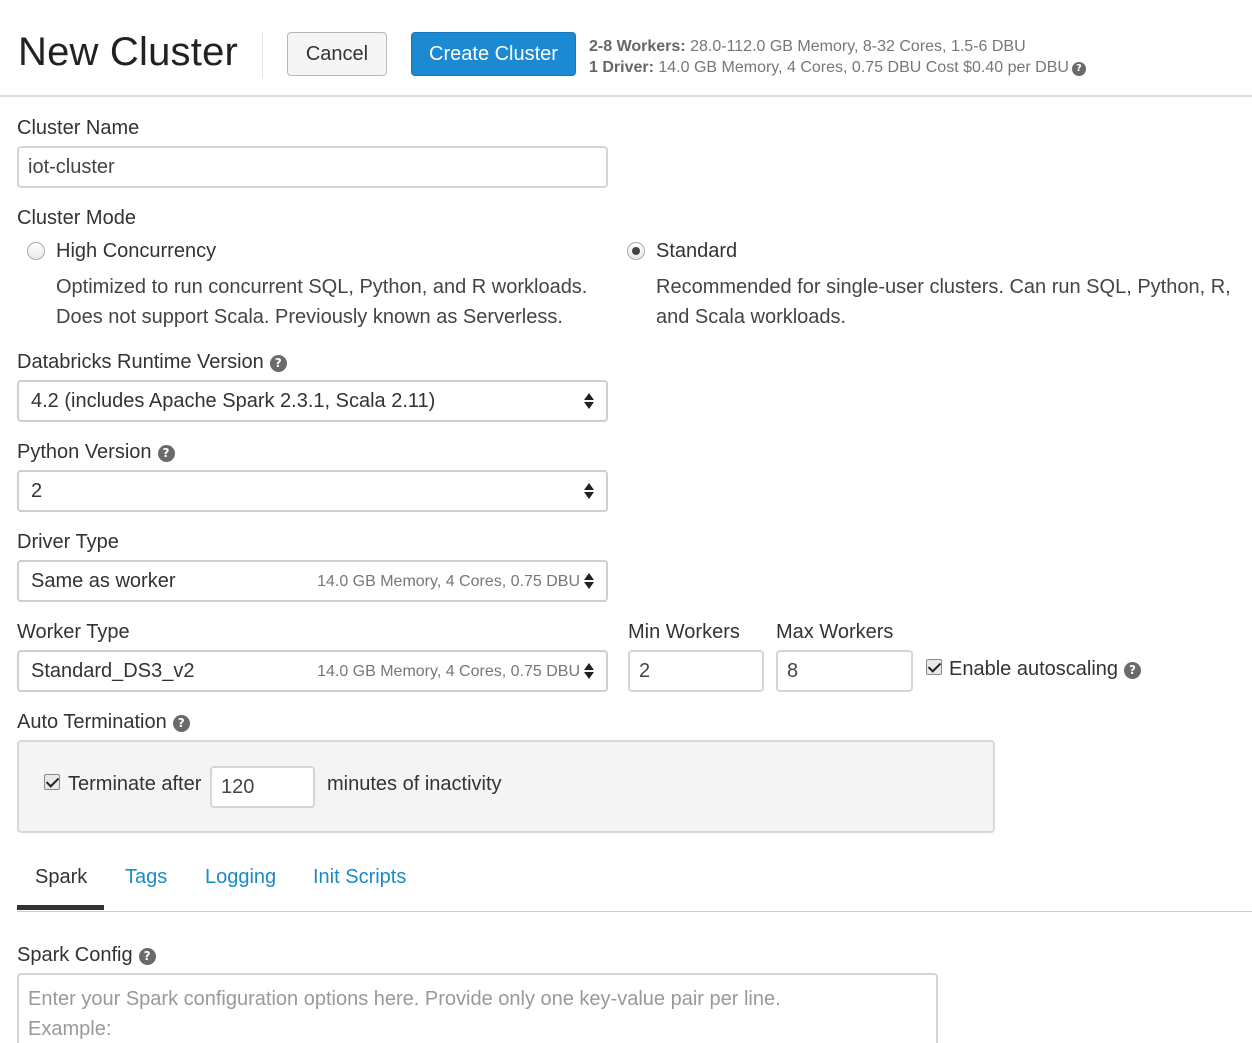  Describe the element at coordinates (448, 671) in the screenshot. I see `worker-type-specs: 14.0 GB Memory, 4 Cores, 0.75 DBU` at that location.